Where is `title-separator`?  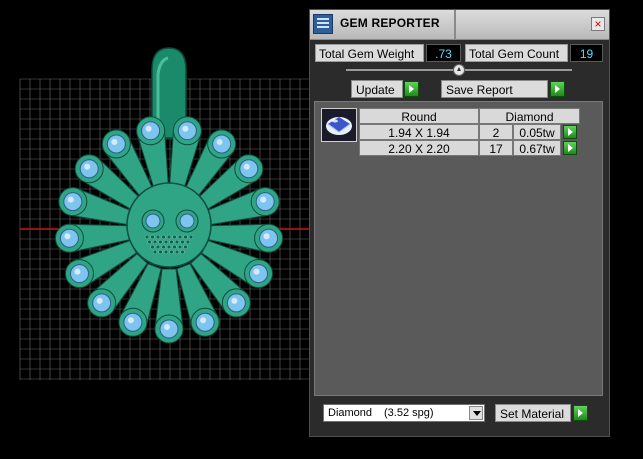 title-separator is located at coordinates (455, 24).